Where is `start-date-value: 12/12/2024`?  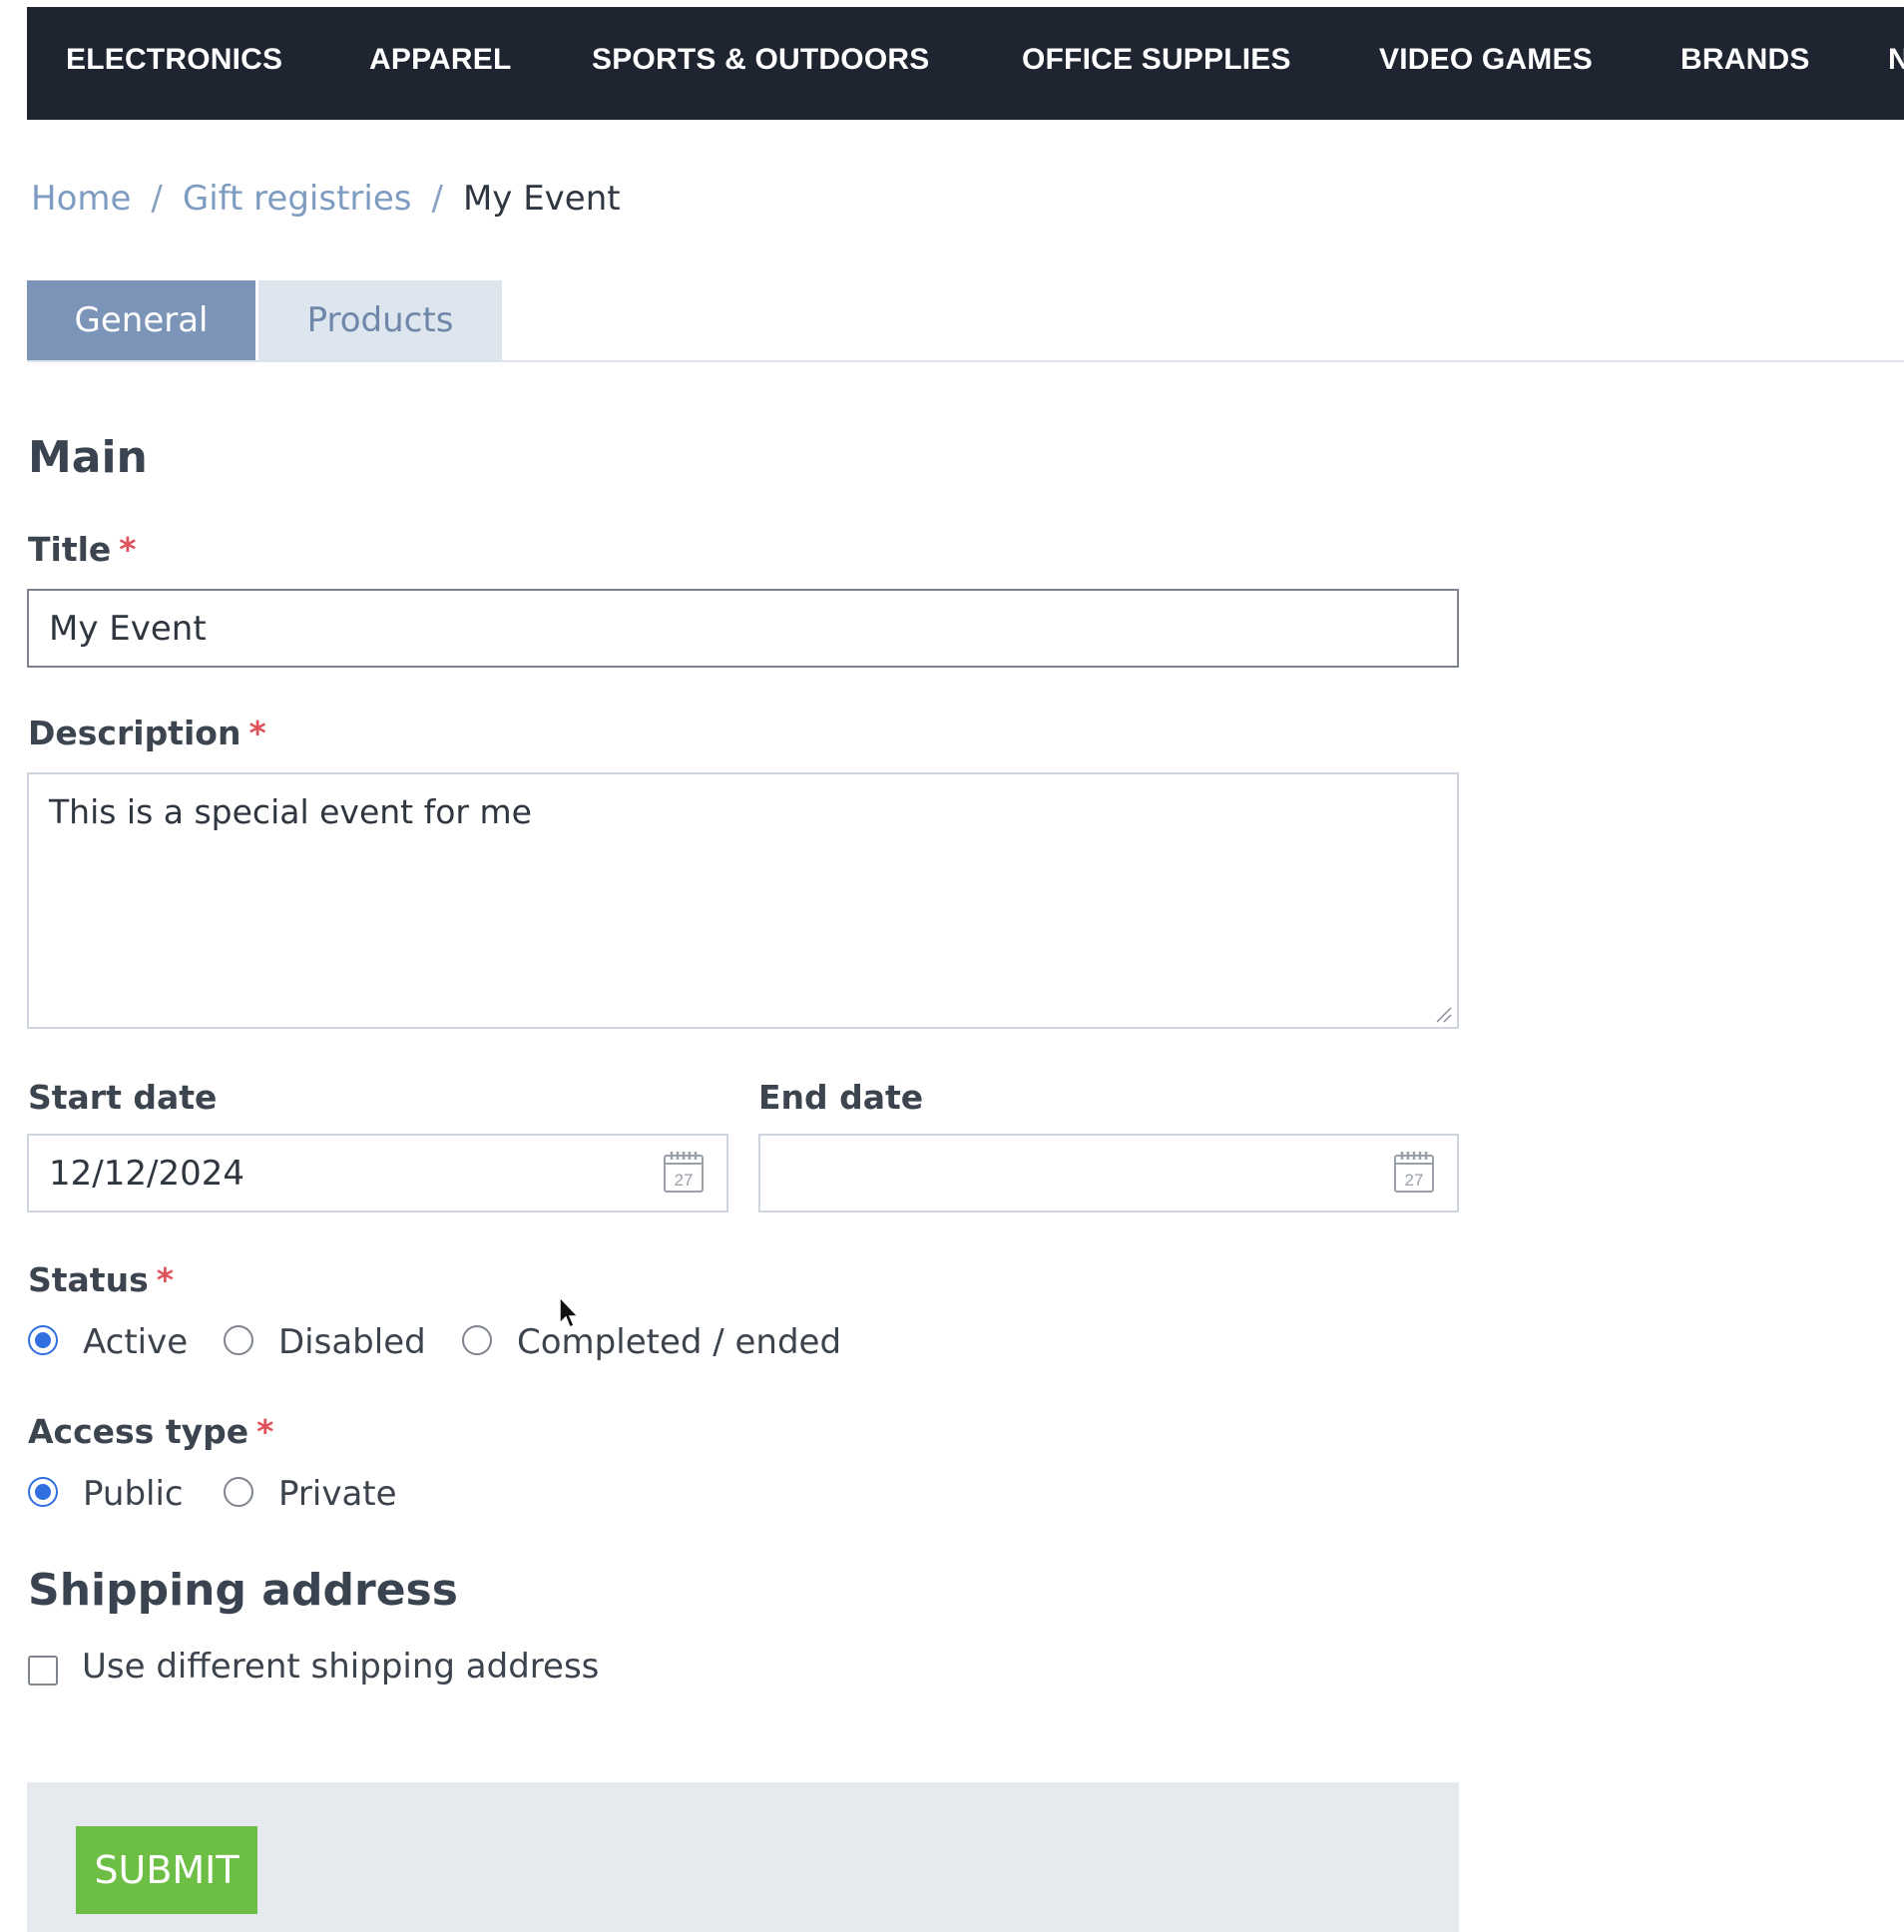 start-date-value: 12/12/2024 is located at coordinates (146, 1174).